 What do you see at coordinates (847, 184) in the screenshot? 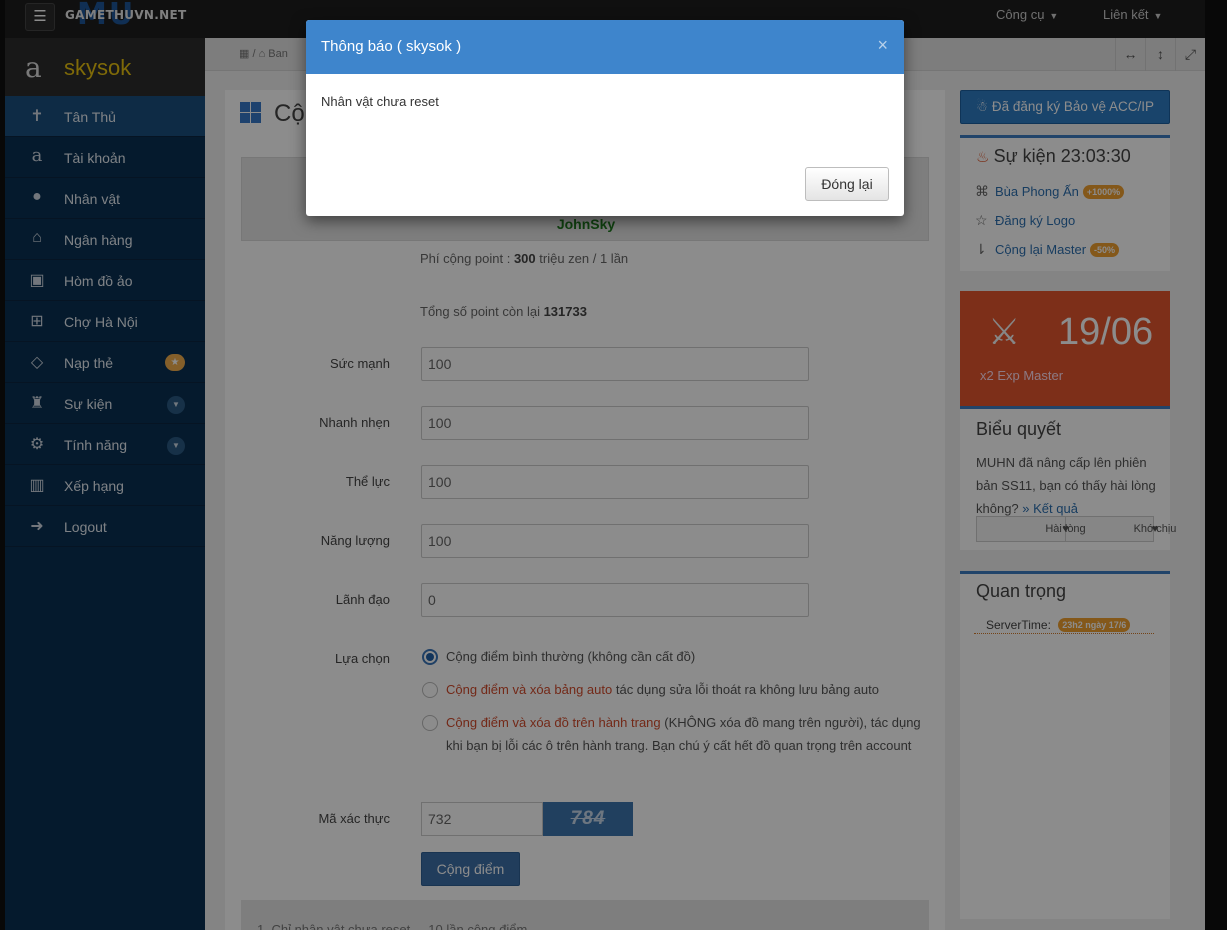
I see `close-modal-button: Đóng lại` at bounding box center [847, 184].